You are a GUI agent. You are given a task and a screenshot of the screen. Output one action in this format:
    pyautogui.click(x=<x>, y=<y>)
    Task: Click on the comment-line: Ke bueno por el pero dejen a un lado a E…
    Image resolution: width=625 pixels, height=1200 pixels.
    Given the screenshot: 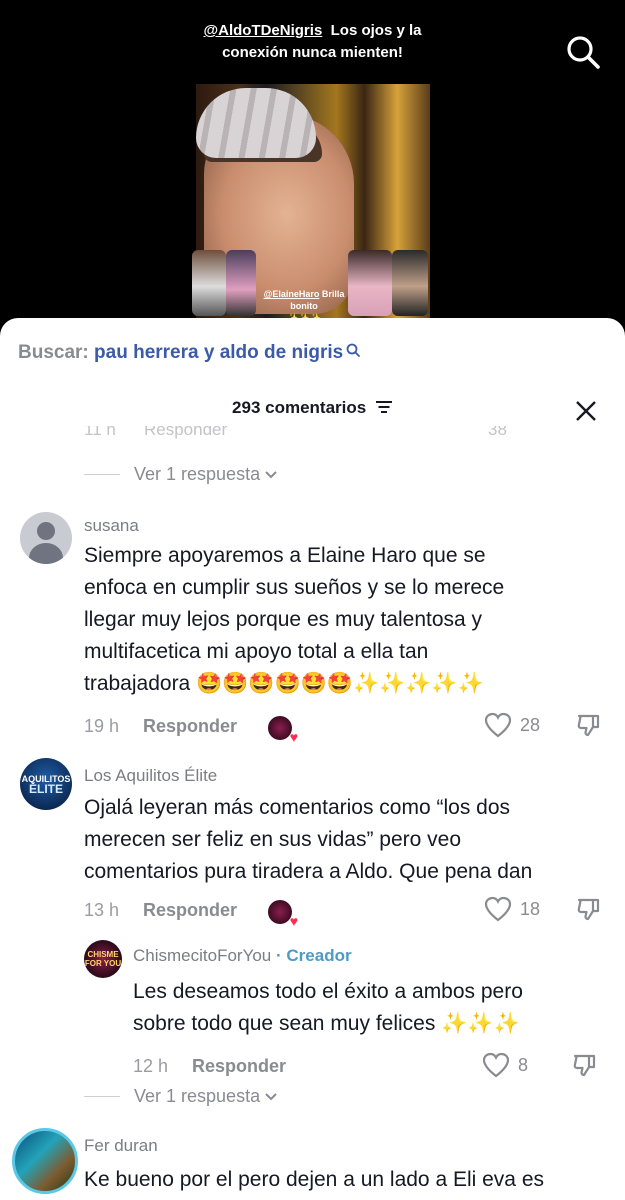 What is the action you would take?
    pyautogui.click(x=314, y=1179)
    